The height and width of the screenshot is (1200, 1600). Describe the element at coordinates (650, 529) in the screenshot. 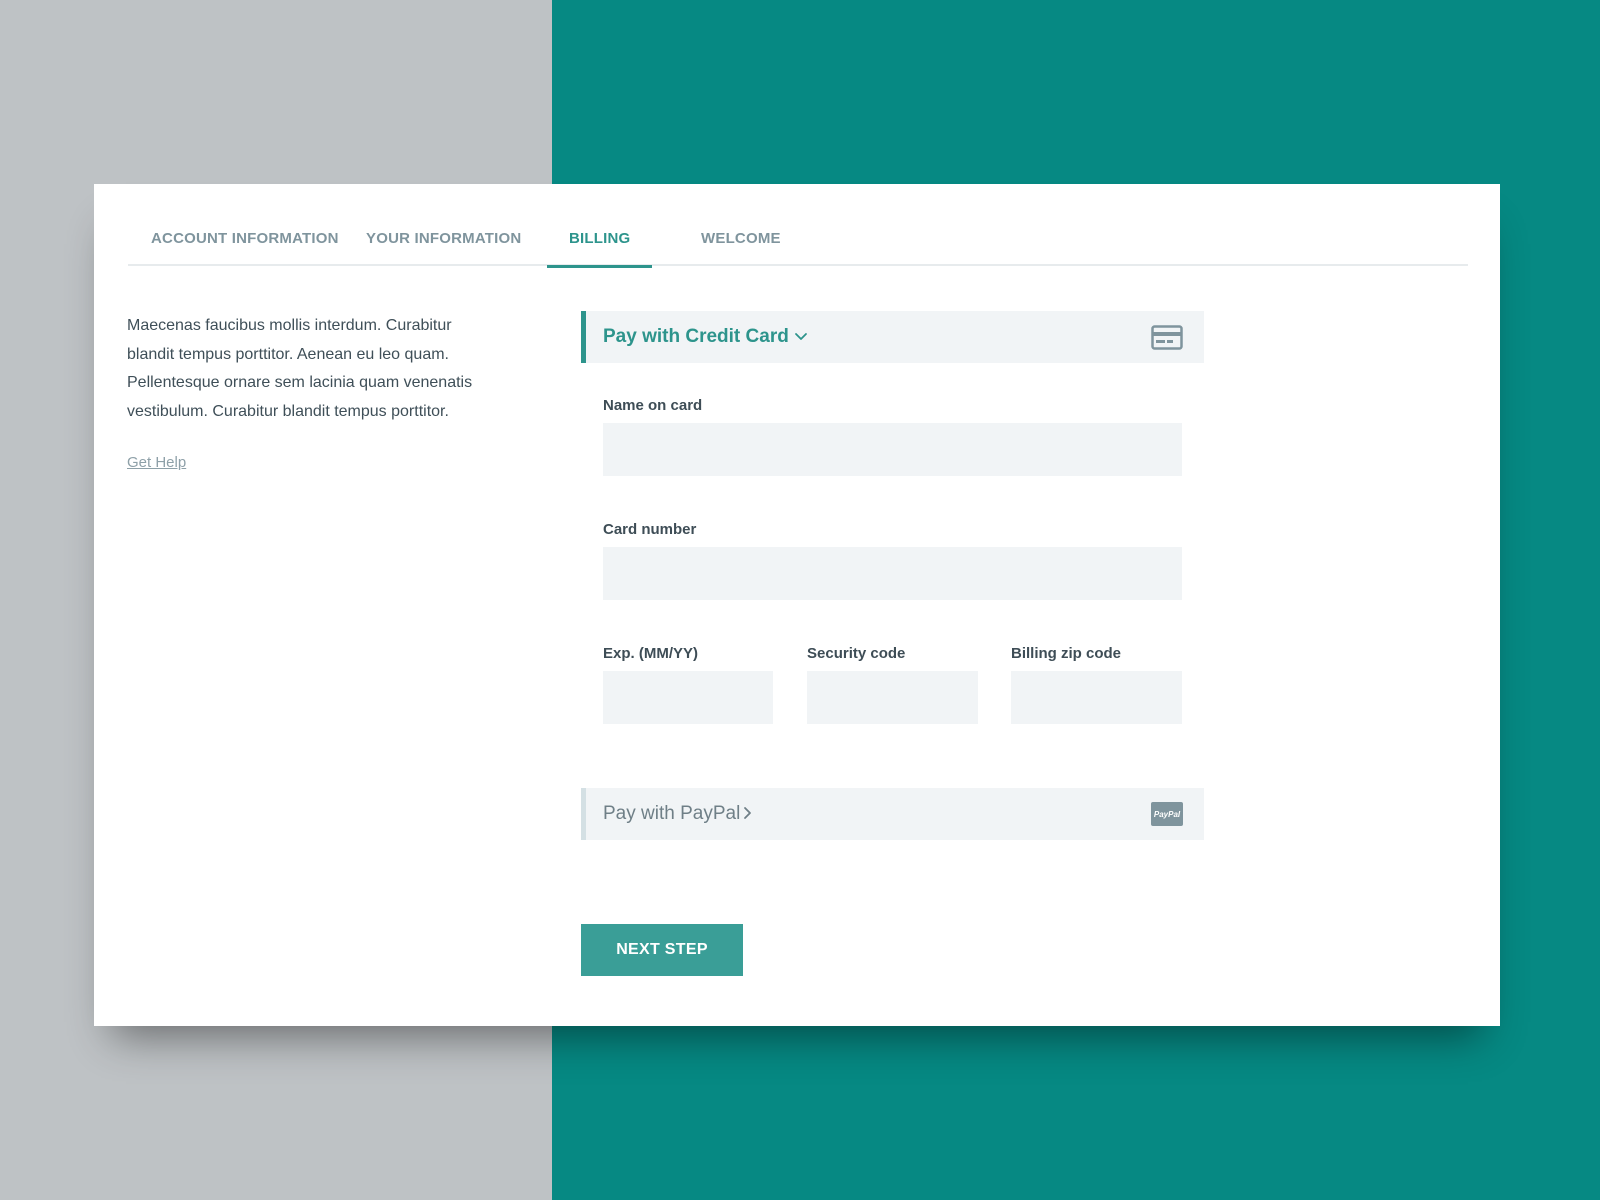

I see `card-number-label: Card number` at that location.